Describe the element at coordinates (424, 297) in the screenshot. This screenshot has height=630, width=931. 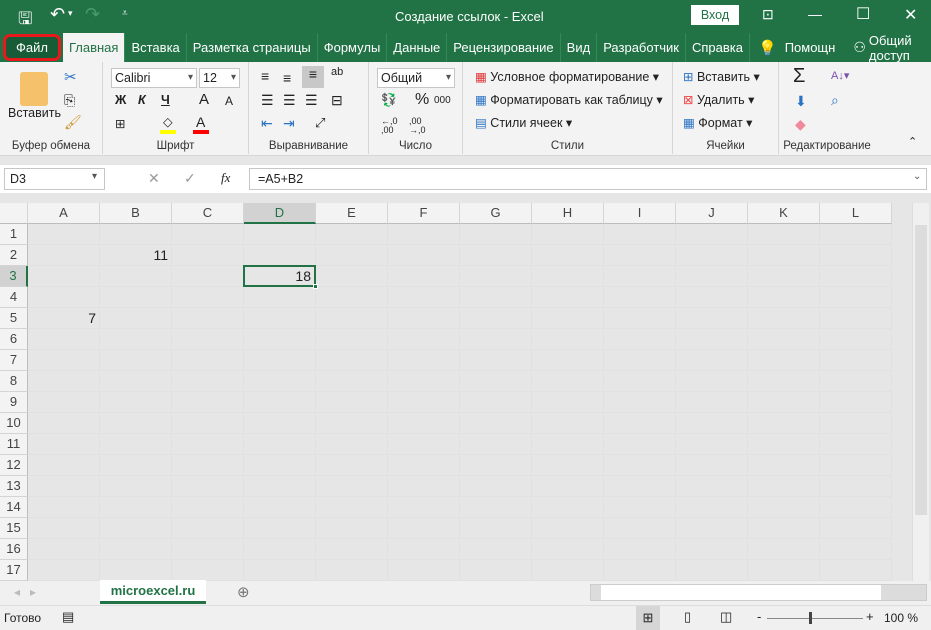
I see `cell-F4` at that location.